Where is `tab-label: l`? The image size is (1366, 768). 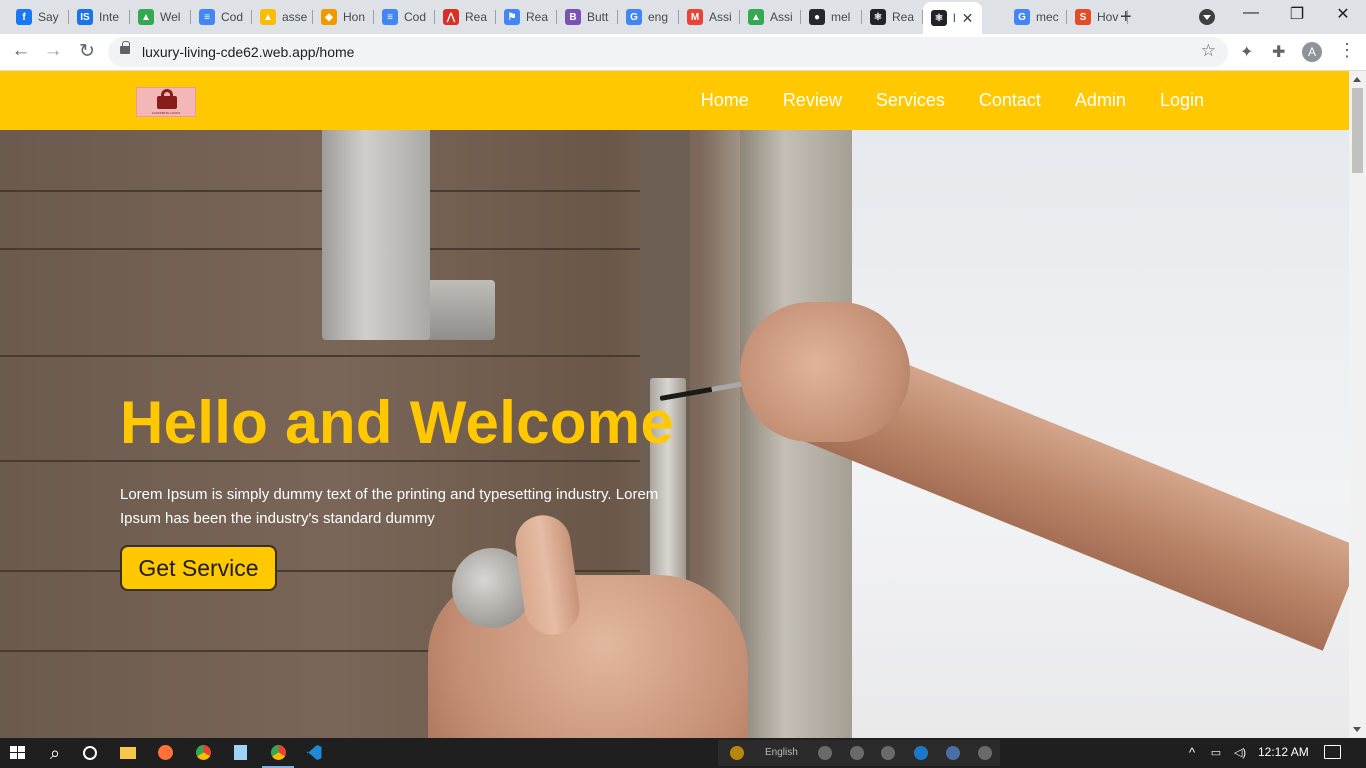
tab-label: l is located at coordinates (954, 18).